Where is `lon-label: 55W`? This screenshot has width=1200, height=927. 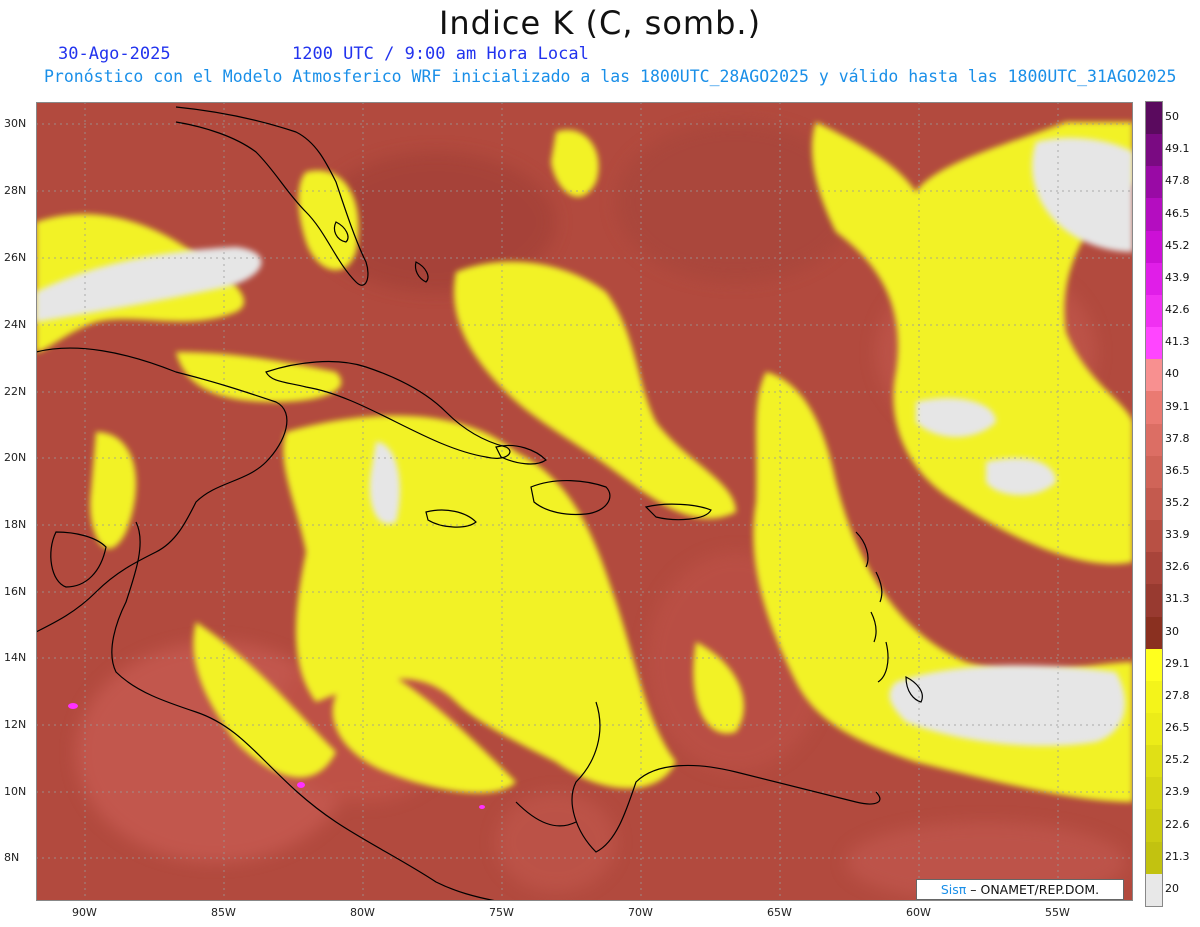
lon-label: 55W is located at coordinates (1057, 912).